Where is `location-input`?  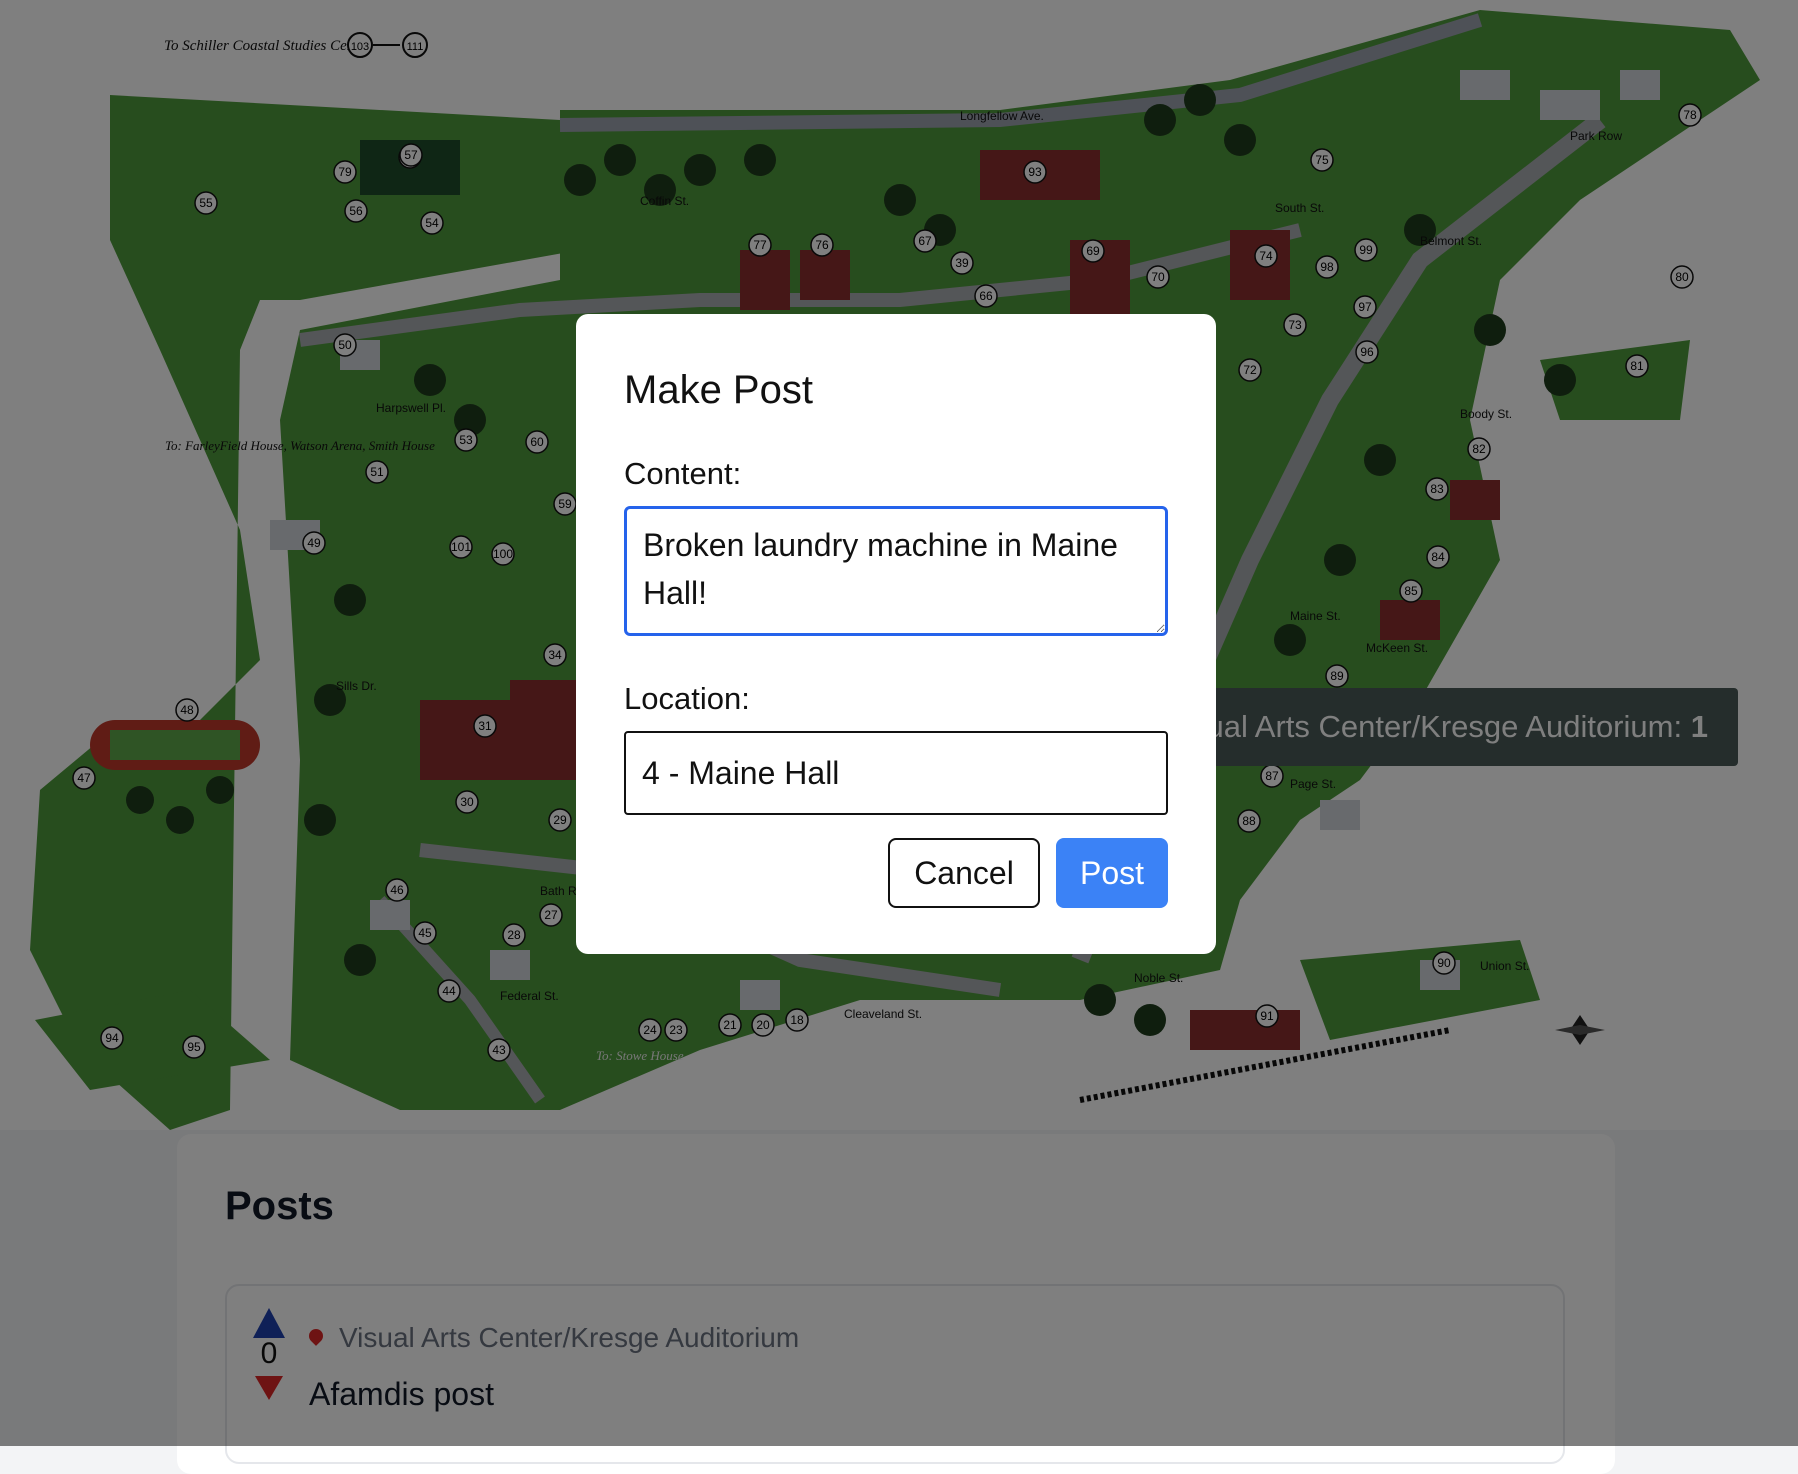
location-input is located at coordinates (896, 773).